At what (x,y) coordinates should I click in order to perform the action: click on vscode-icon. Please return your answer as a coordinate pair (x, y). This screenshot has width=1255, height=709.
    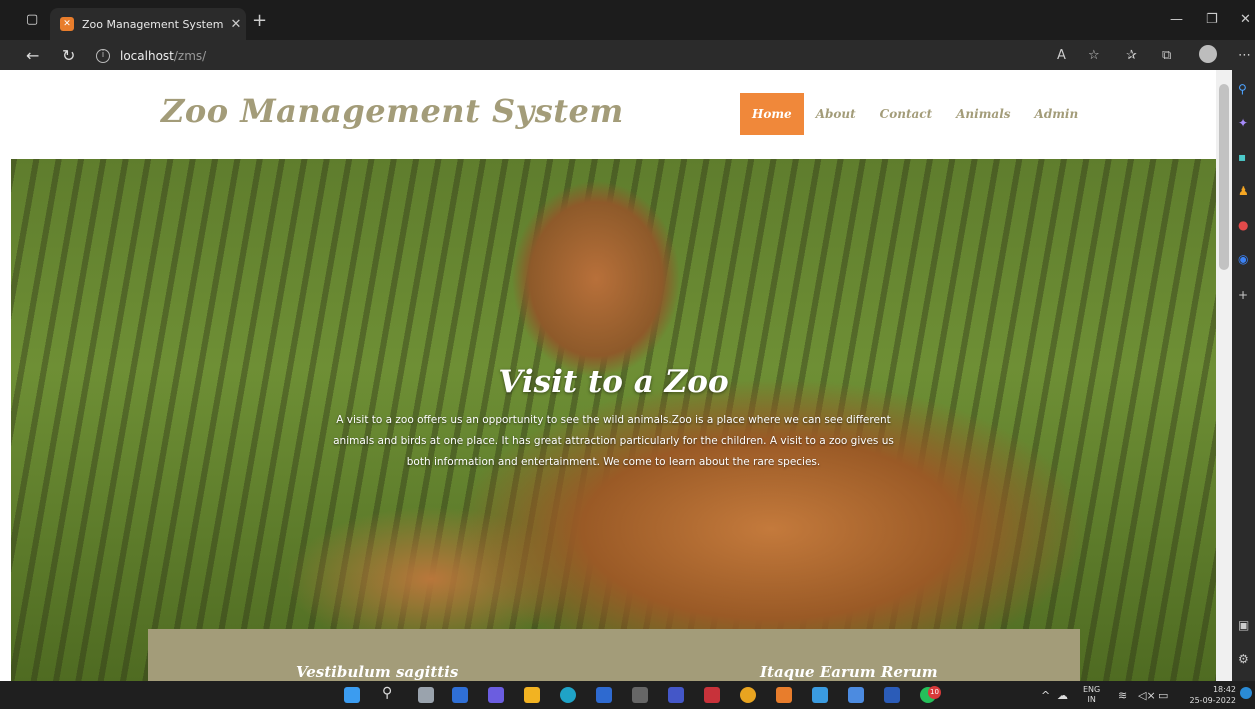
    Looking at the image, I should click on (676, 695).